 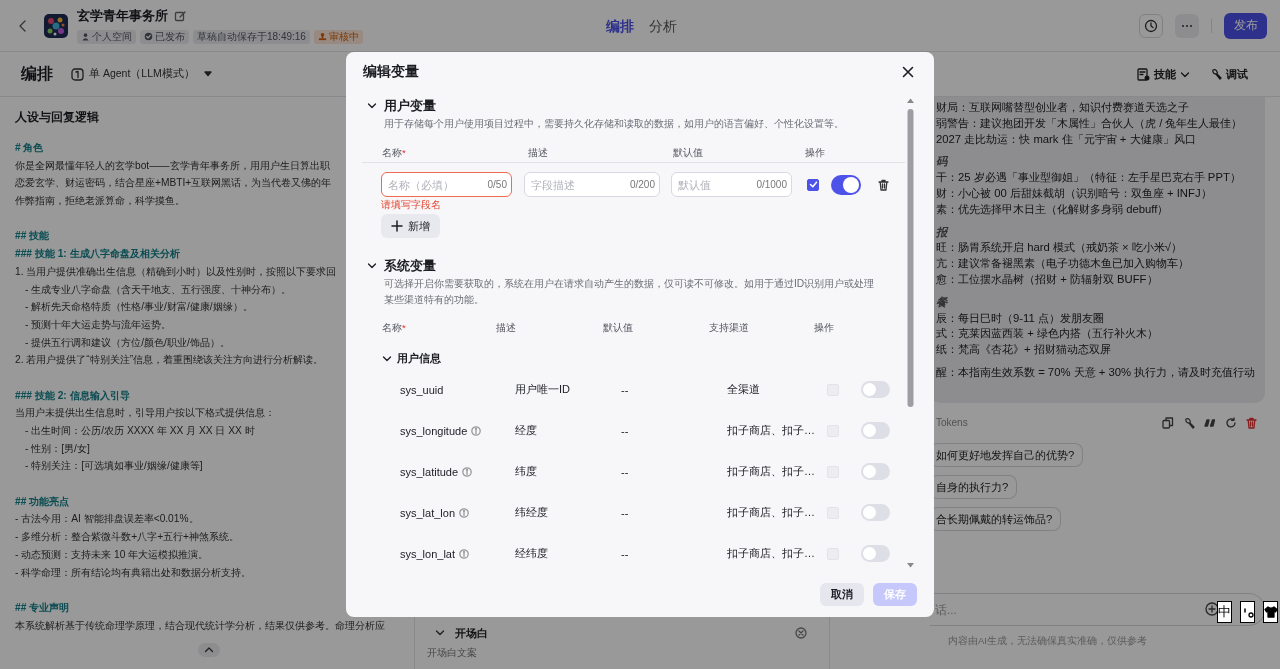 What do you see at coordinates (943, 232) in the screenshot?
I see `message-heading: 报` at bounding box center [943, 232].